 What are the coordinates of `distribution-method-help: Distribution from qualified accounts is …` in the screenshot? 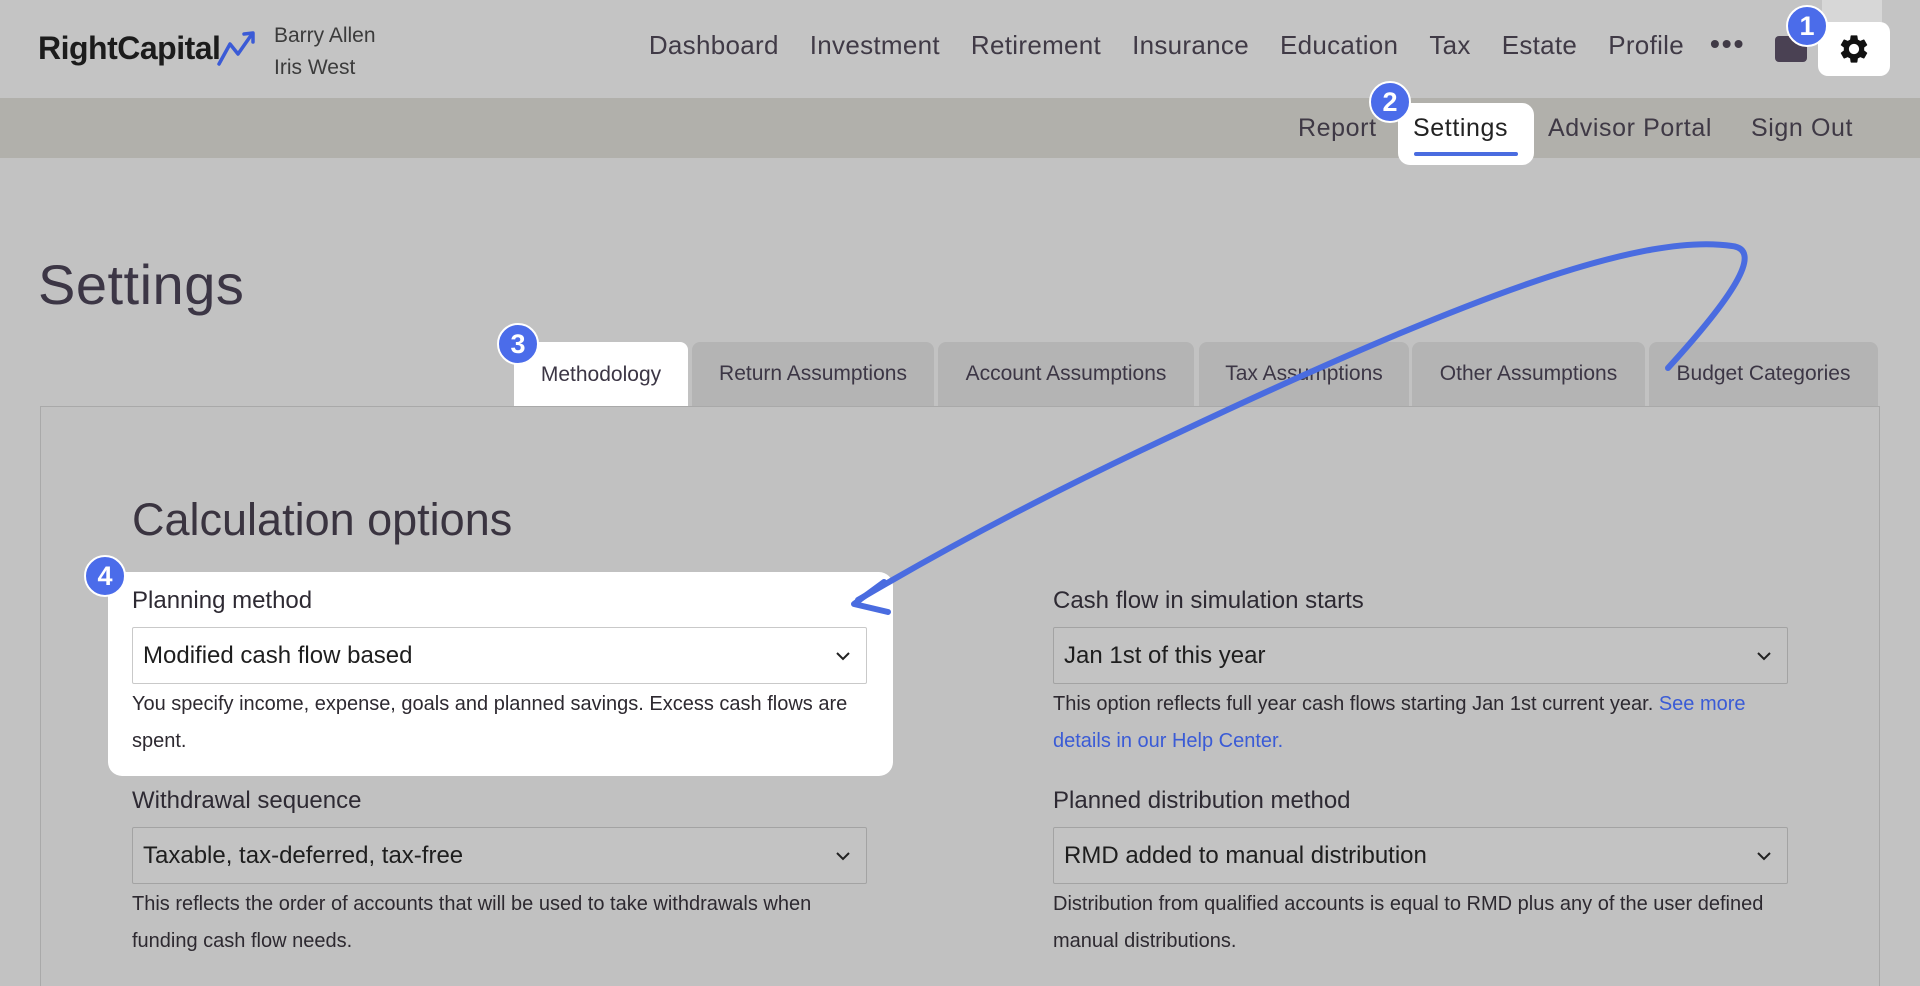 It's located at (1408, 922).